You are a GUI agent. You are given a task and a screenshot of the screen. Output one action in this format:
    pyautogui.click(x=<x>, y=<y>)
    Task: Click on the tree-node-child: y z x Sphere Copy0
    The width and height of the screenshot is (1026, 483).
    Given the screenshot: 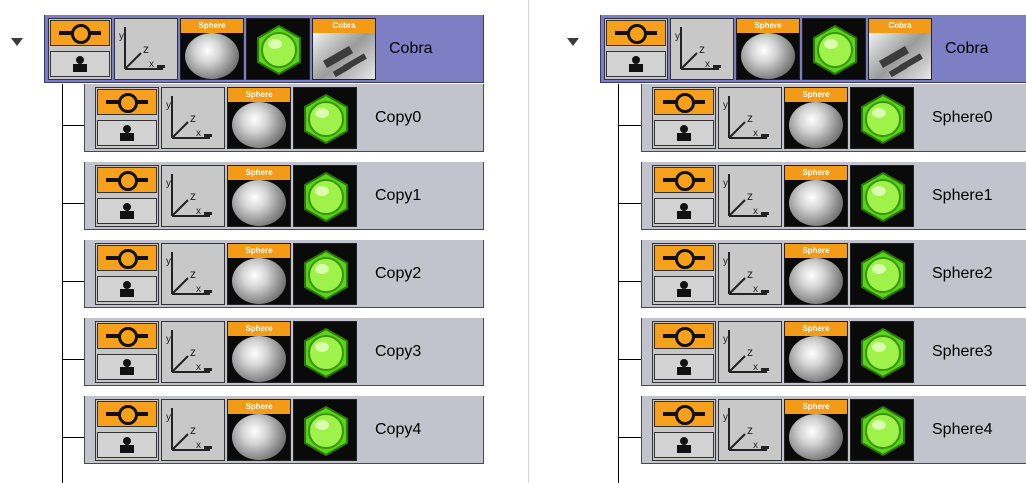 What is the action you would take?
    pyautogui.click(x=284, y=118)
    